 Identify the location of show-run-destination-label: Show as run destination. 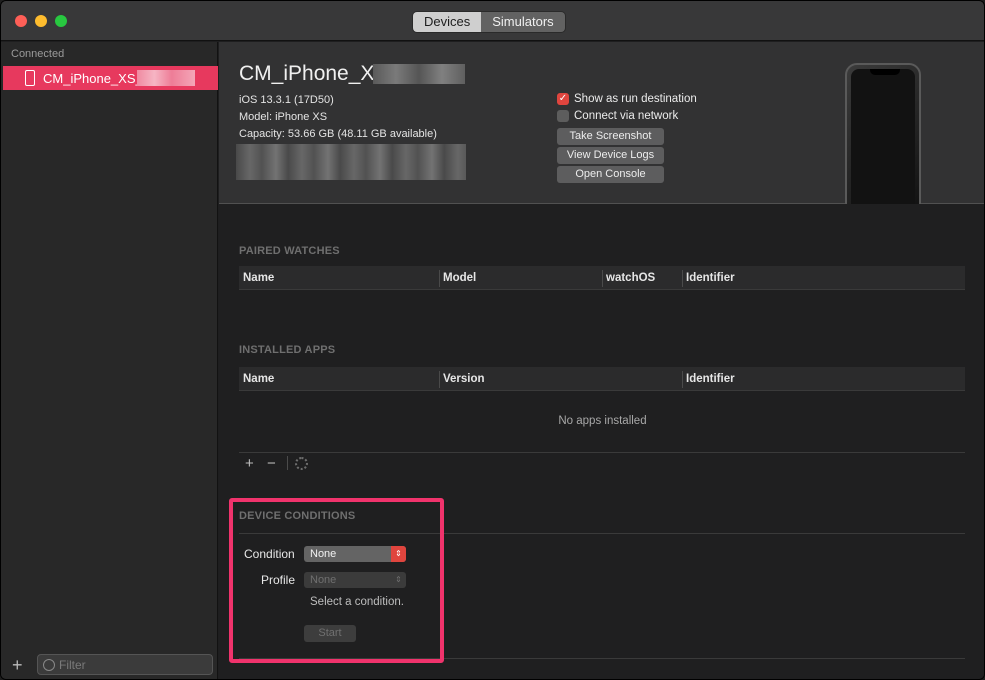
(635, 99).